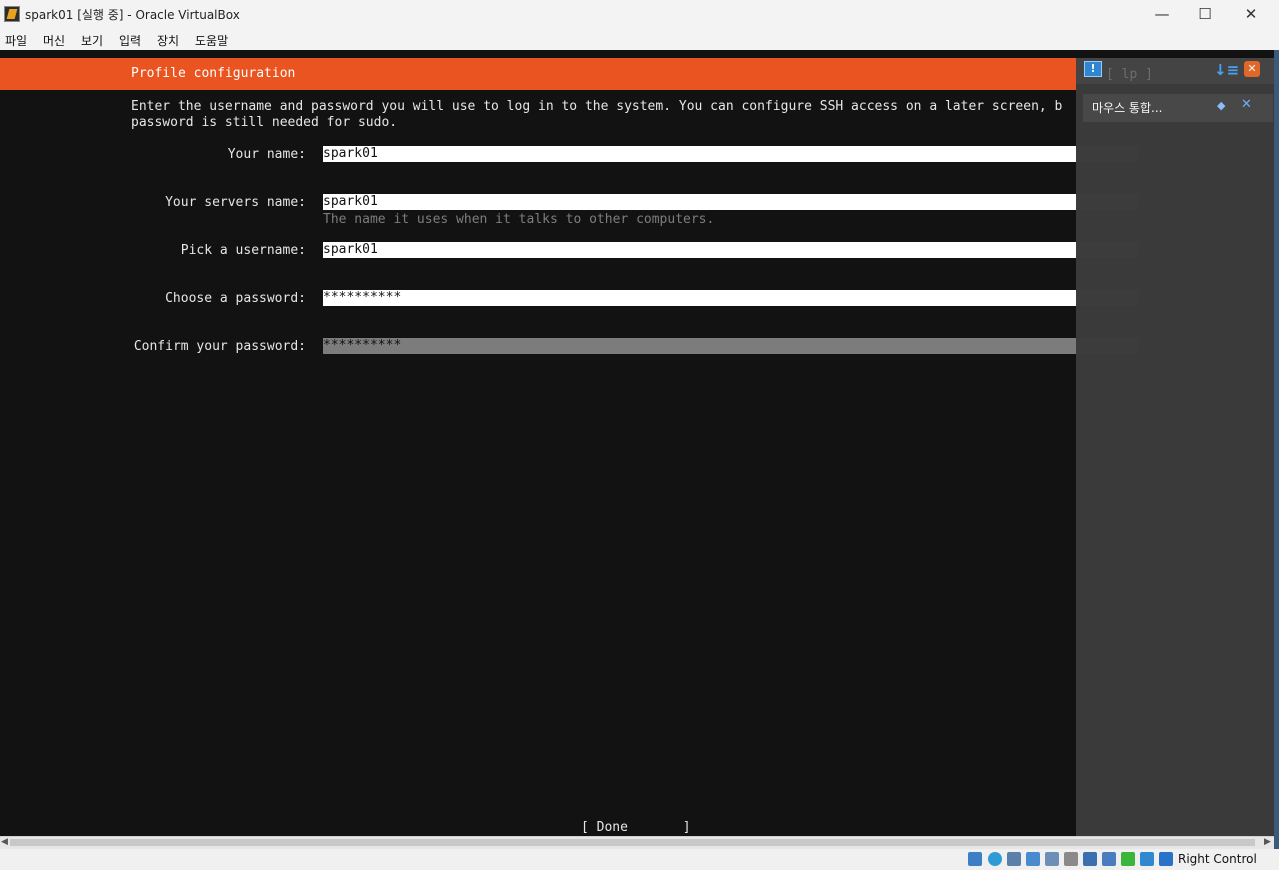  Describe the element at coordinates (632, 842) in the screenshot. I see `scrollbar-thumb` at that location.